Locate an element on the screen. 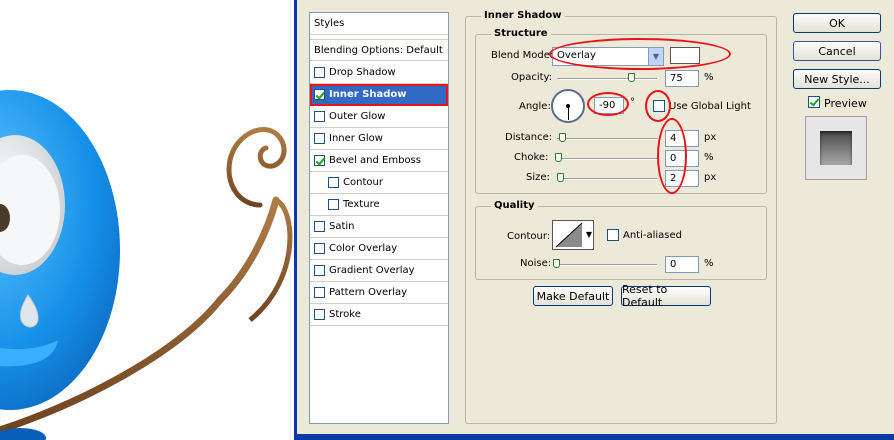 The width and height of the screenshot is (894, 440). style-item-label: Inner Shadow is located at coordinates (368, 94).